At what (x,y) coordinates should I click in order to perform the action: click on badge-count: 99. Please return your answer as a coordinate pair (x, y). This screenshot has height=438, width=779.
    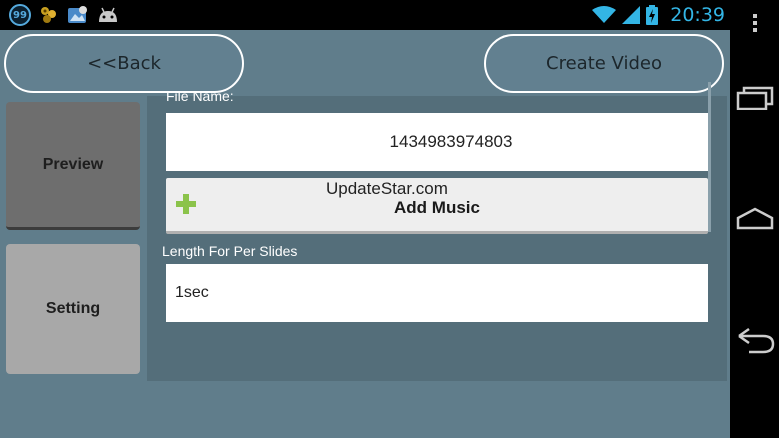
    Looking at the image, I should click on (20, 15).